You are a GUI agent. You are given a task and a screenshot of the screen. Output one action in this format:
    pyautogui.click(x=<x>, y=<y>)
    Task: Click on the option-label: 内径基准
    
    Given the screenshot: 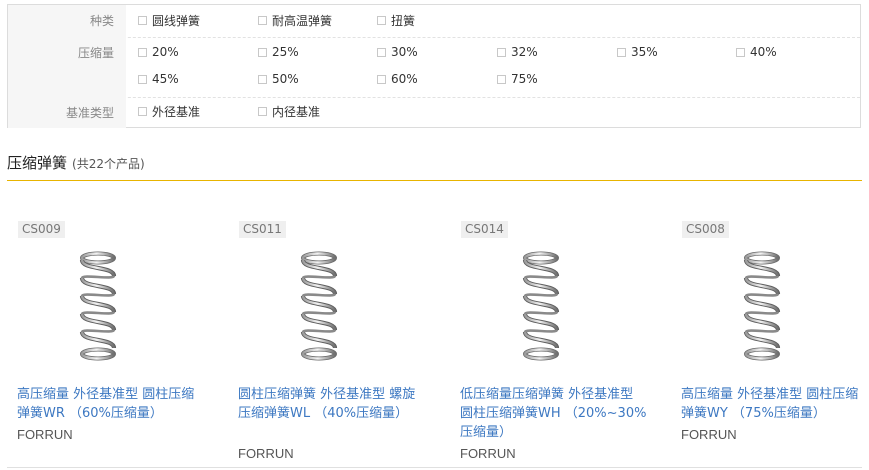 What is the action you would take?
    pyautogui.click(x=296, y=111)
    